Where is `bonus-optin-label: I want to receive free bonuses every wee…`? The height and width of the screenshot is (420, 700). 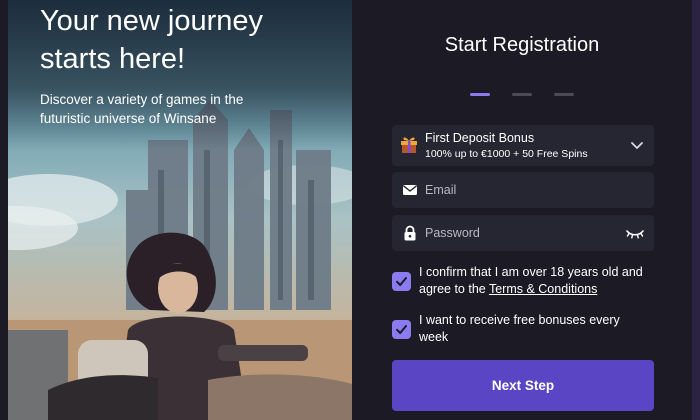 bonus-optin-label: I want to receive free bonuses every wee… is located at coordinates (539, 329).